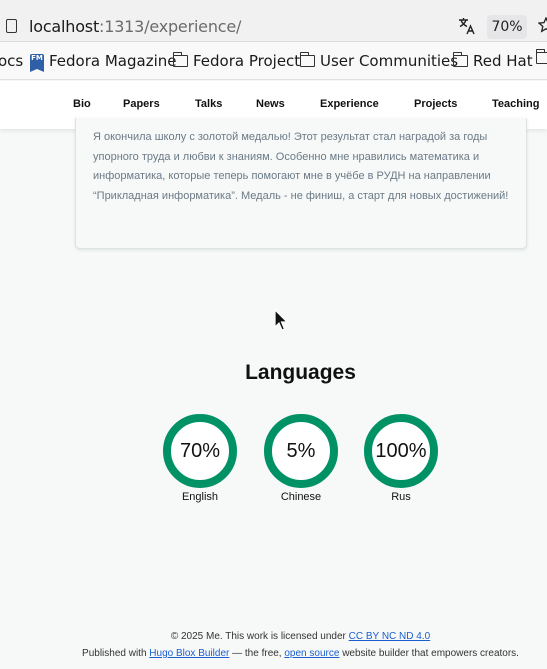 This screenshot has width=547, height=669. Describe the element at coordinates (390, 636) in the screenshot. I see `license-link: CC BY NC ND 4.0` at that location.